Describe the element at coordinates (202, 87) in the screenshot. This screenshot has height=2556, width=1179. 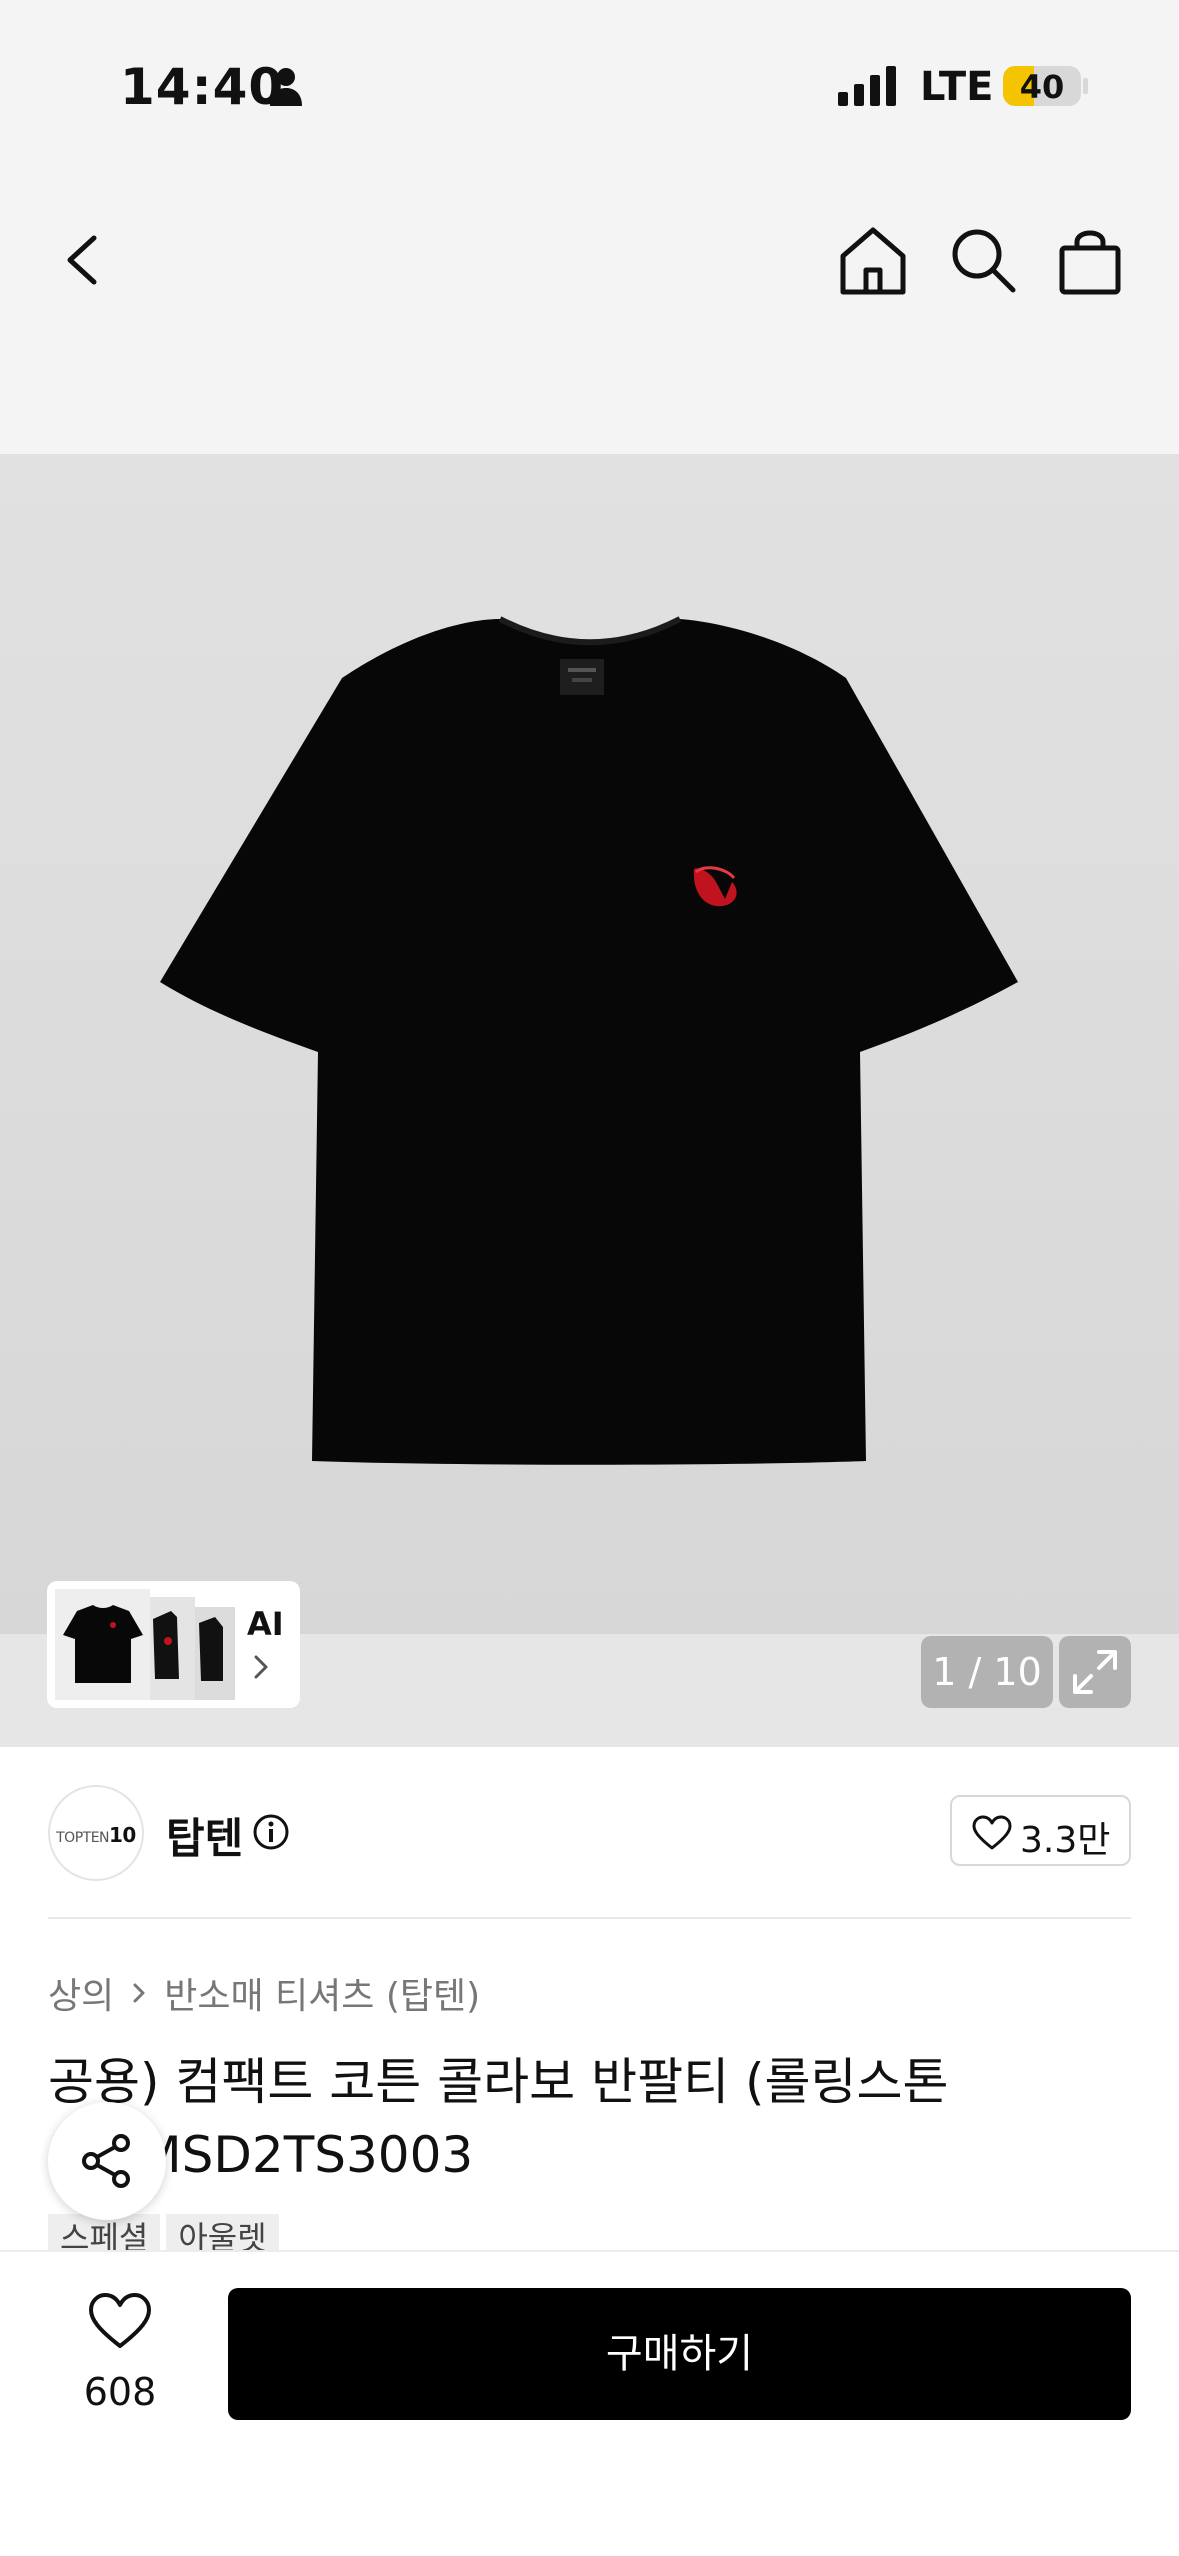
I see `status-time: 14:40` at that location.